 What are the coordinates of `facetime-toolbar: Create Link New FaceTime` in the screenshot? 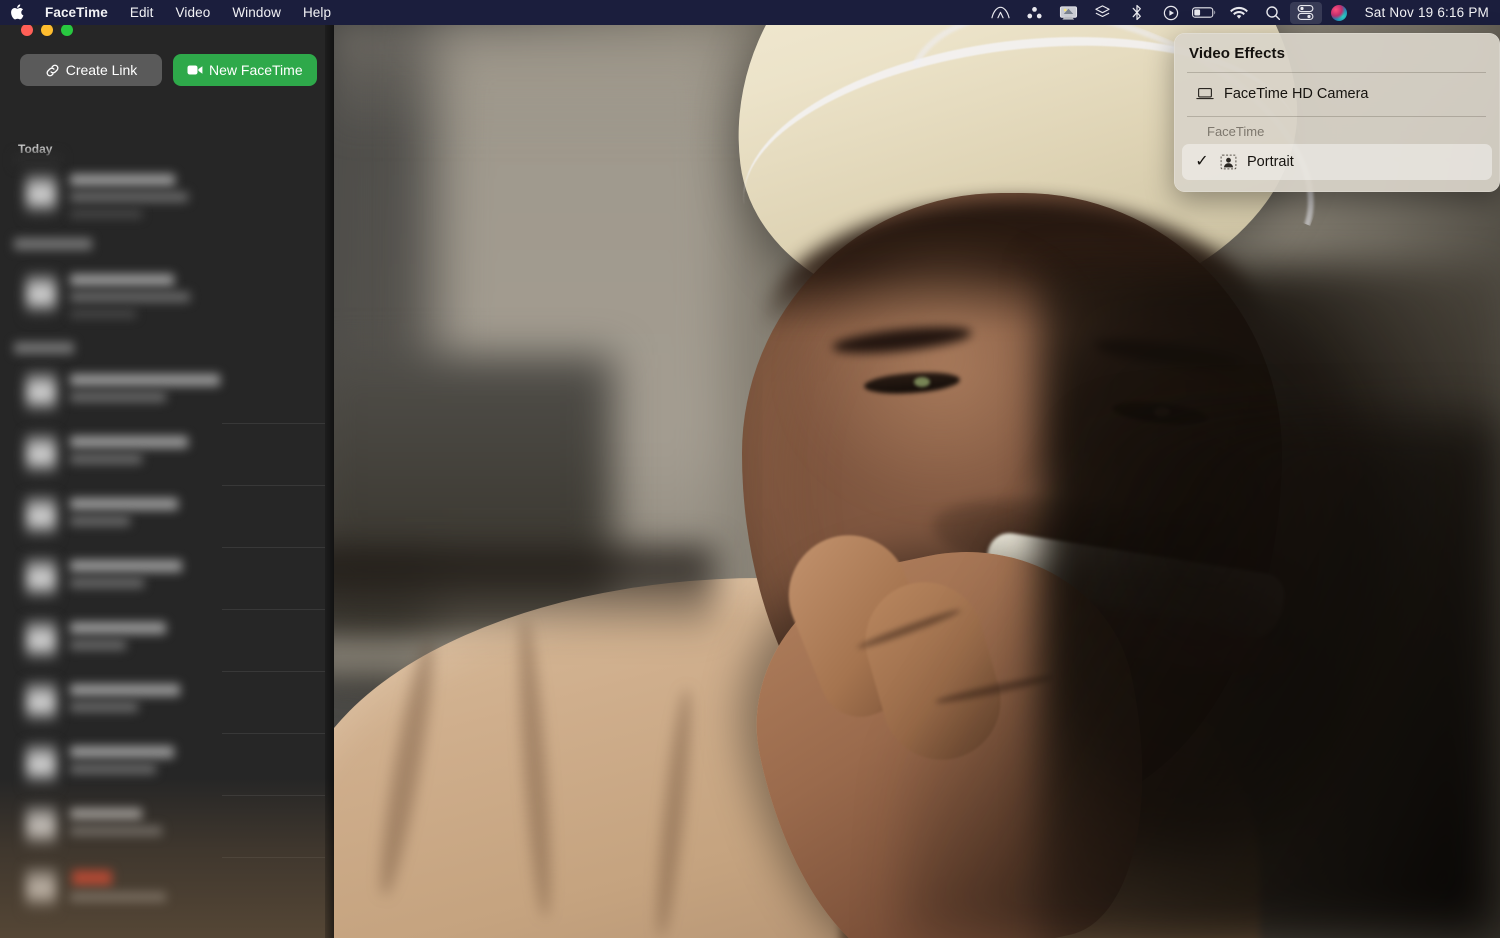 It's located at (168, 70).